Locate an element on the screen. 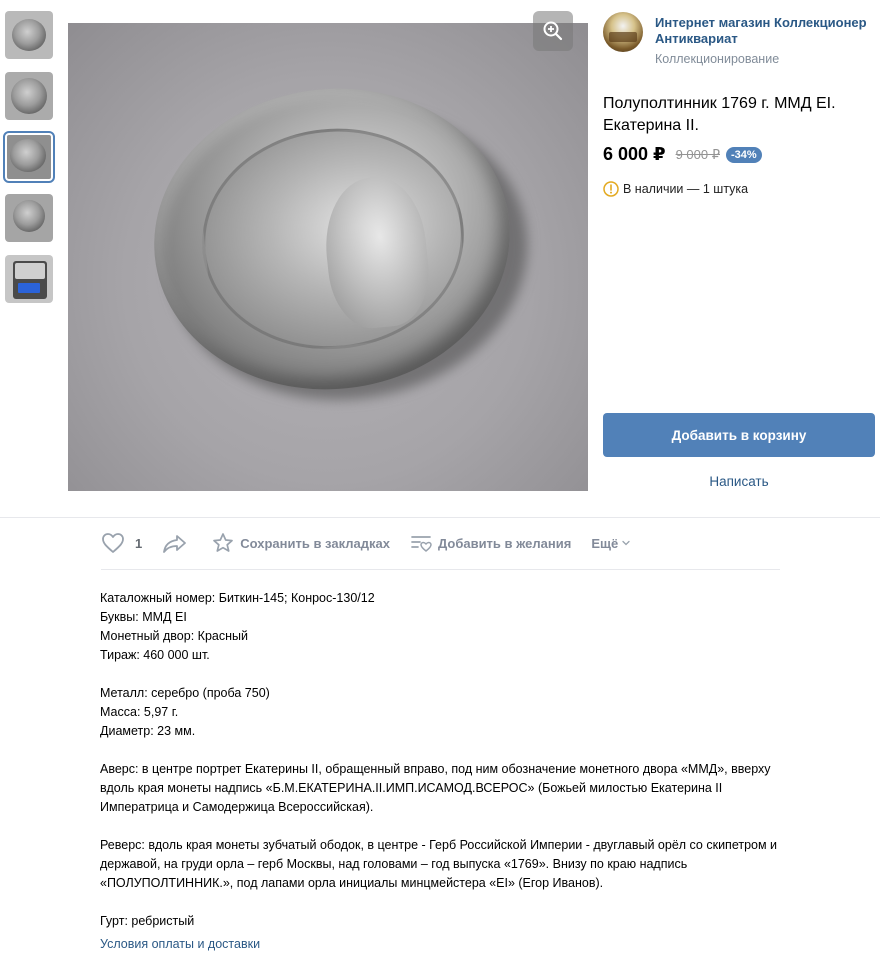 The width and height of the screenshot is (880, 962). share-button is located at coordinates (178, 543).